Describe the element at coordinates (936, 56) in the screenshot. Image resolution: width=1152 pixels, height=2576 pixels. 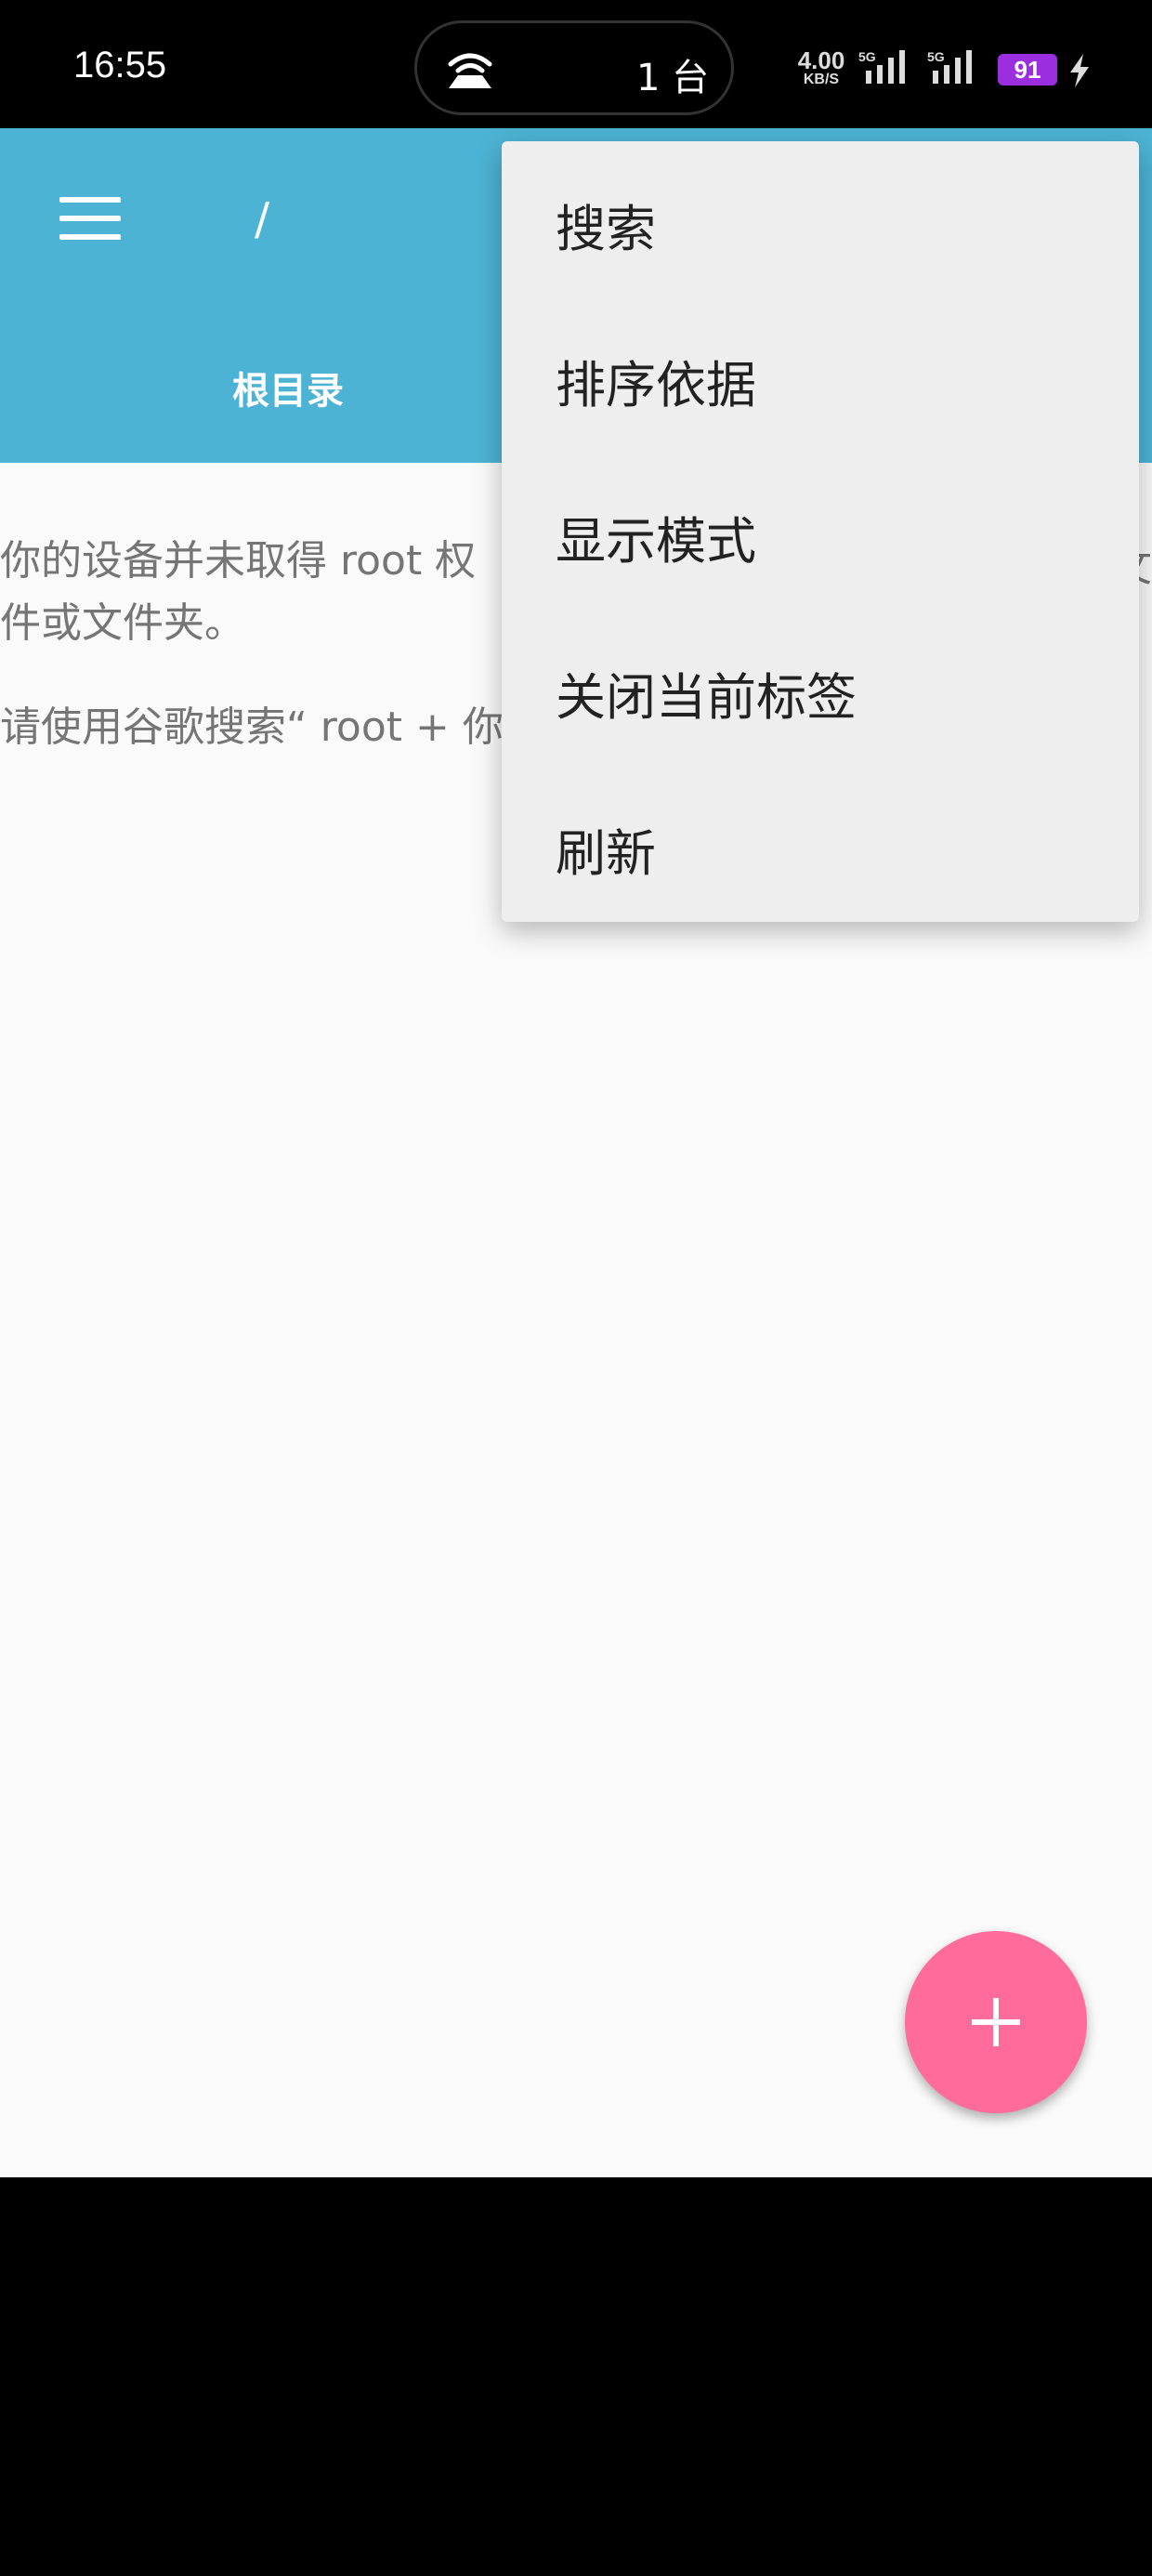
I see `sim2-label: 5G` at that location.